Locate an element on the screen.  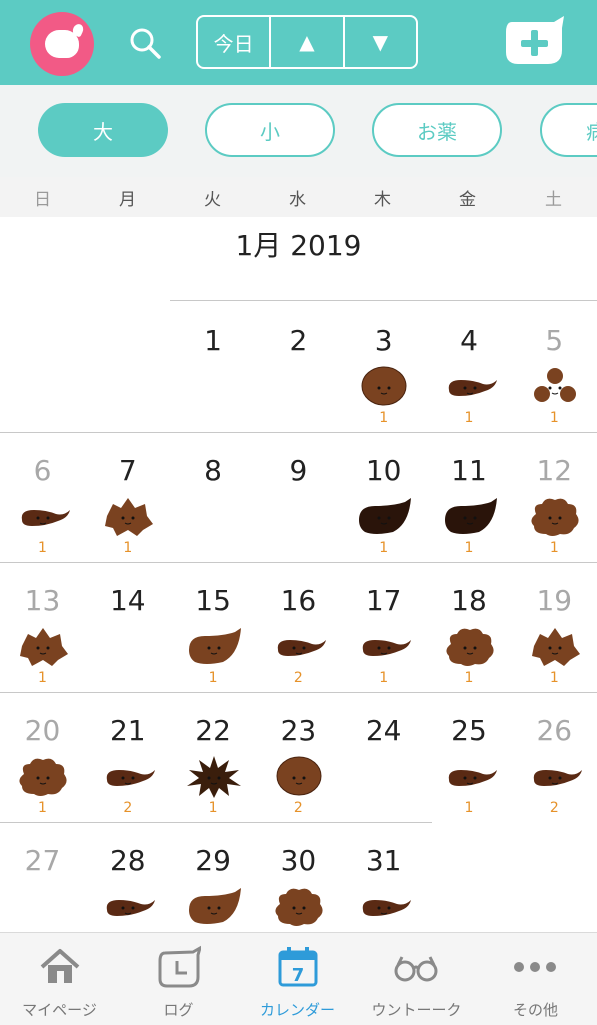
day-number: 11 is located at coordinates (469, 470).